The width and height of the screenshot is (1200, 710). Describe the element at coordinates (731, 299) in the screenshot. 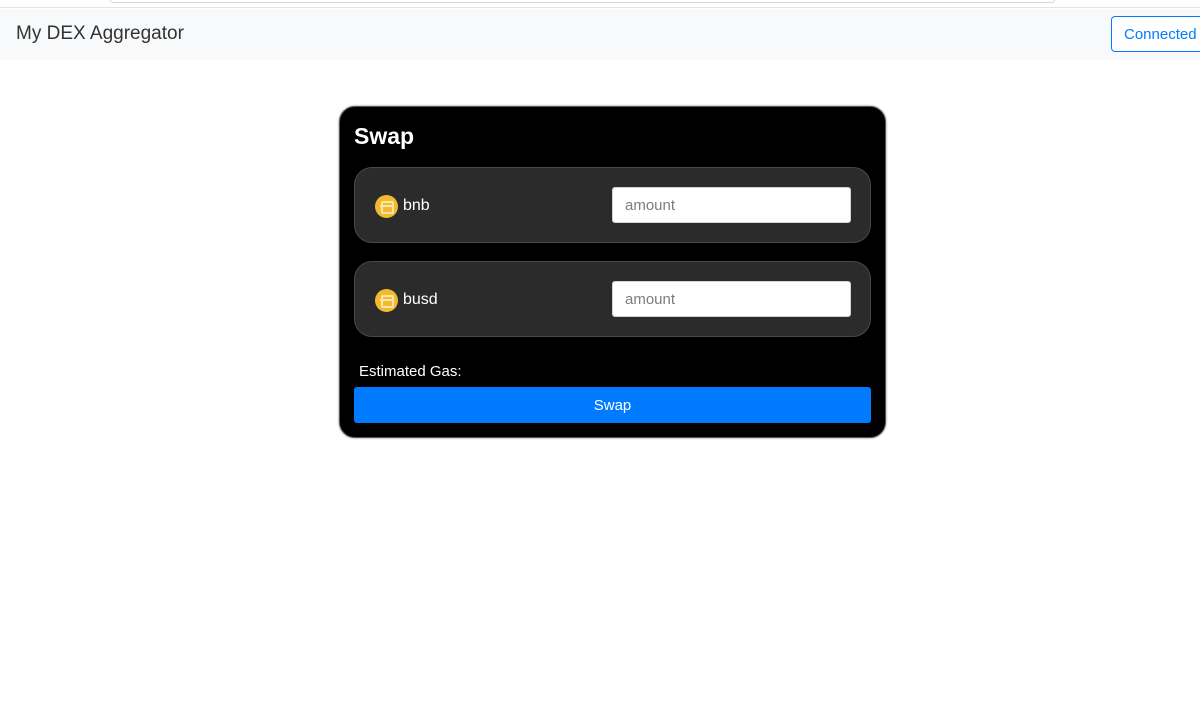

I see `to-amount-input` at that location.